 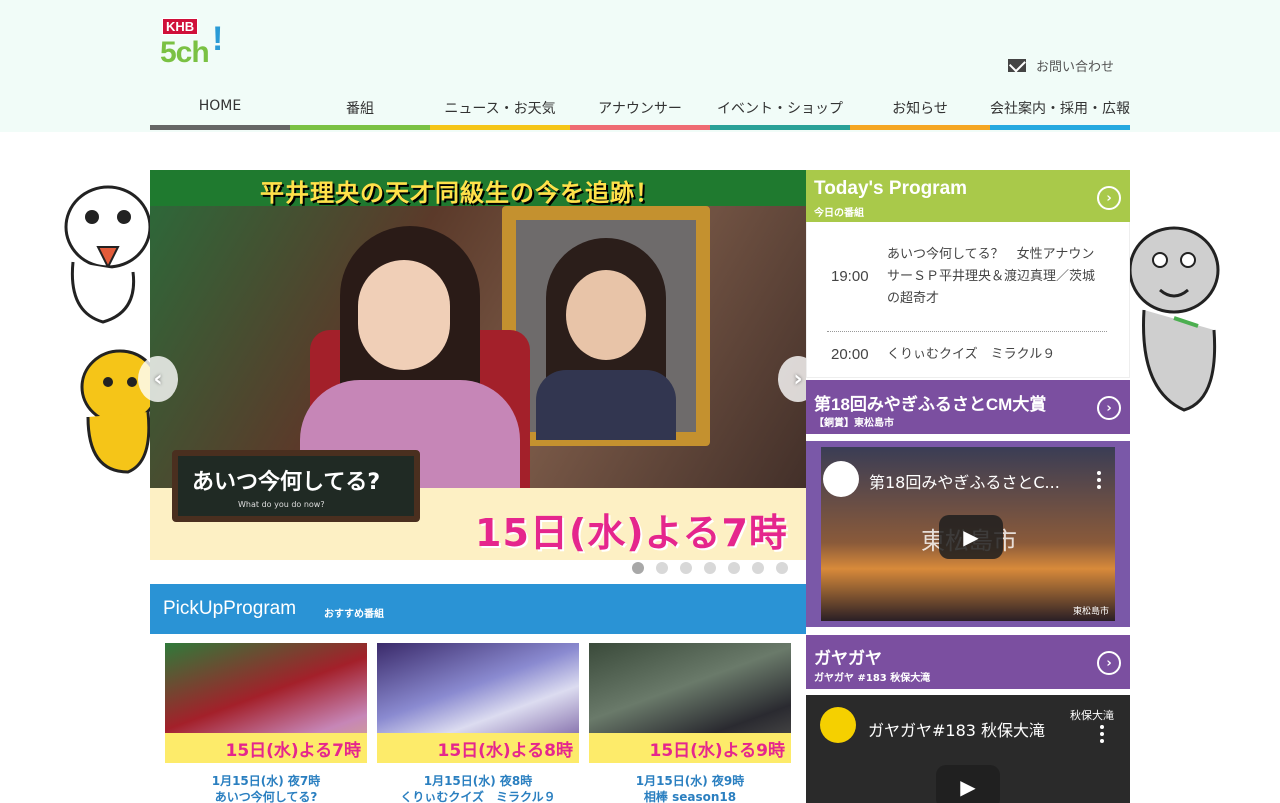 I want to click on pickup-name: あいつ今何してる?, so click(x=266, y=796).